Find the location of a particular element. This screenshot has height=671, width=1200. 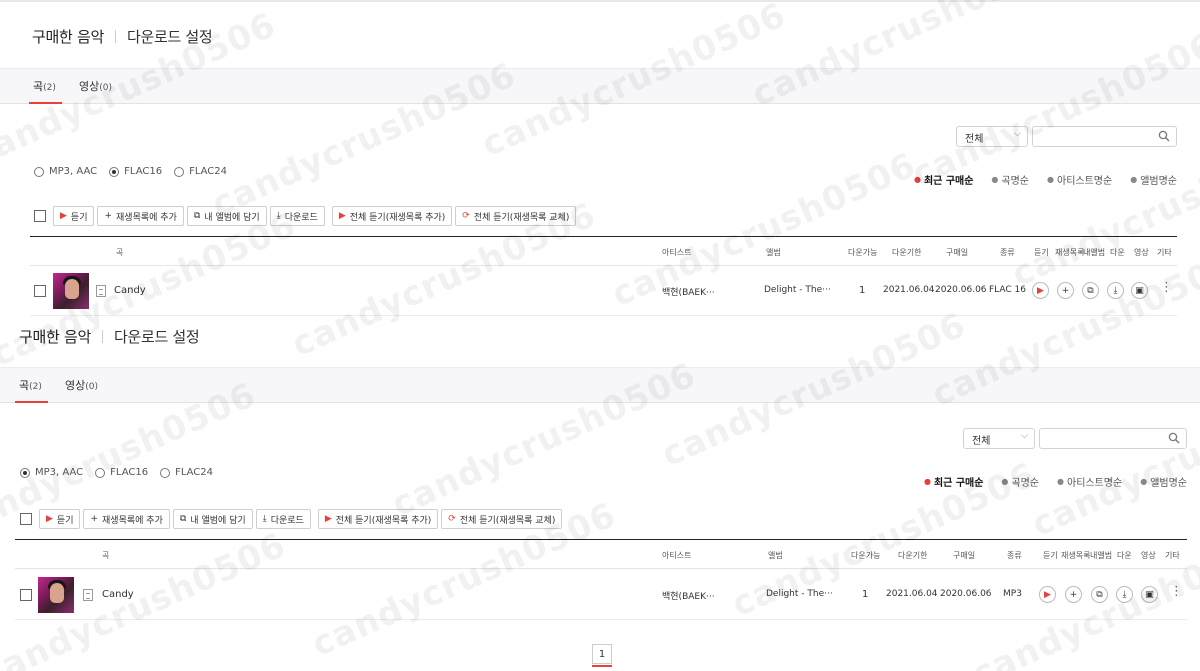

page-button-1: 1 is located at coordinates (602, 654).